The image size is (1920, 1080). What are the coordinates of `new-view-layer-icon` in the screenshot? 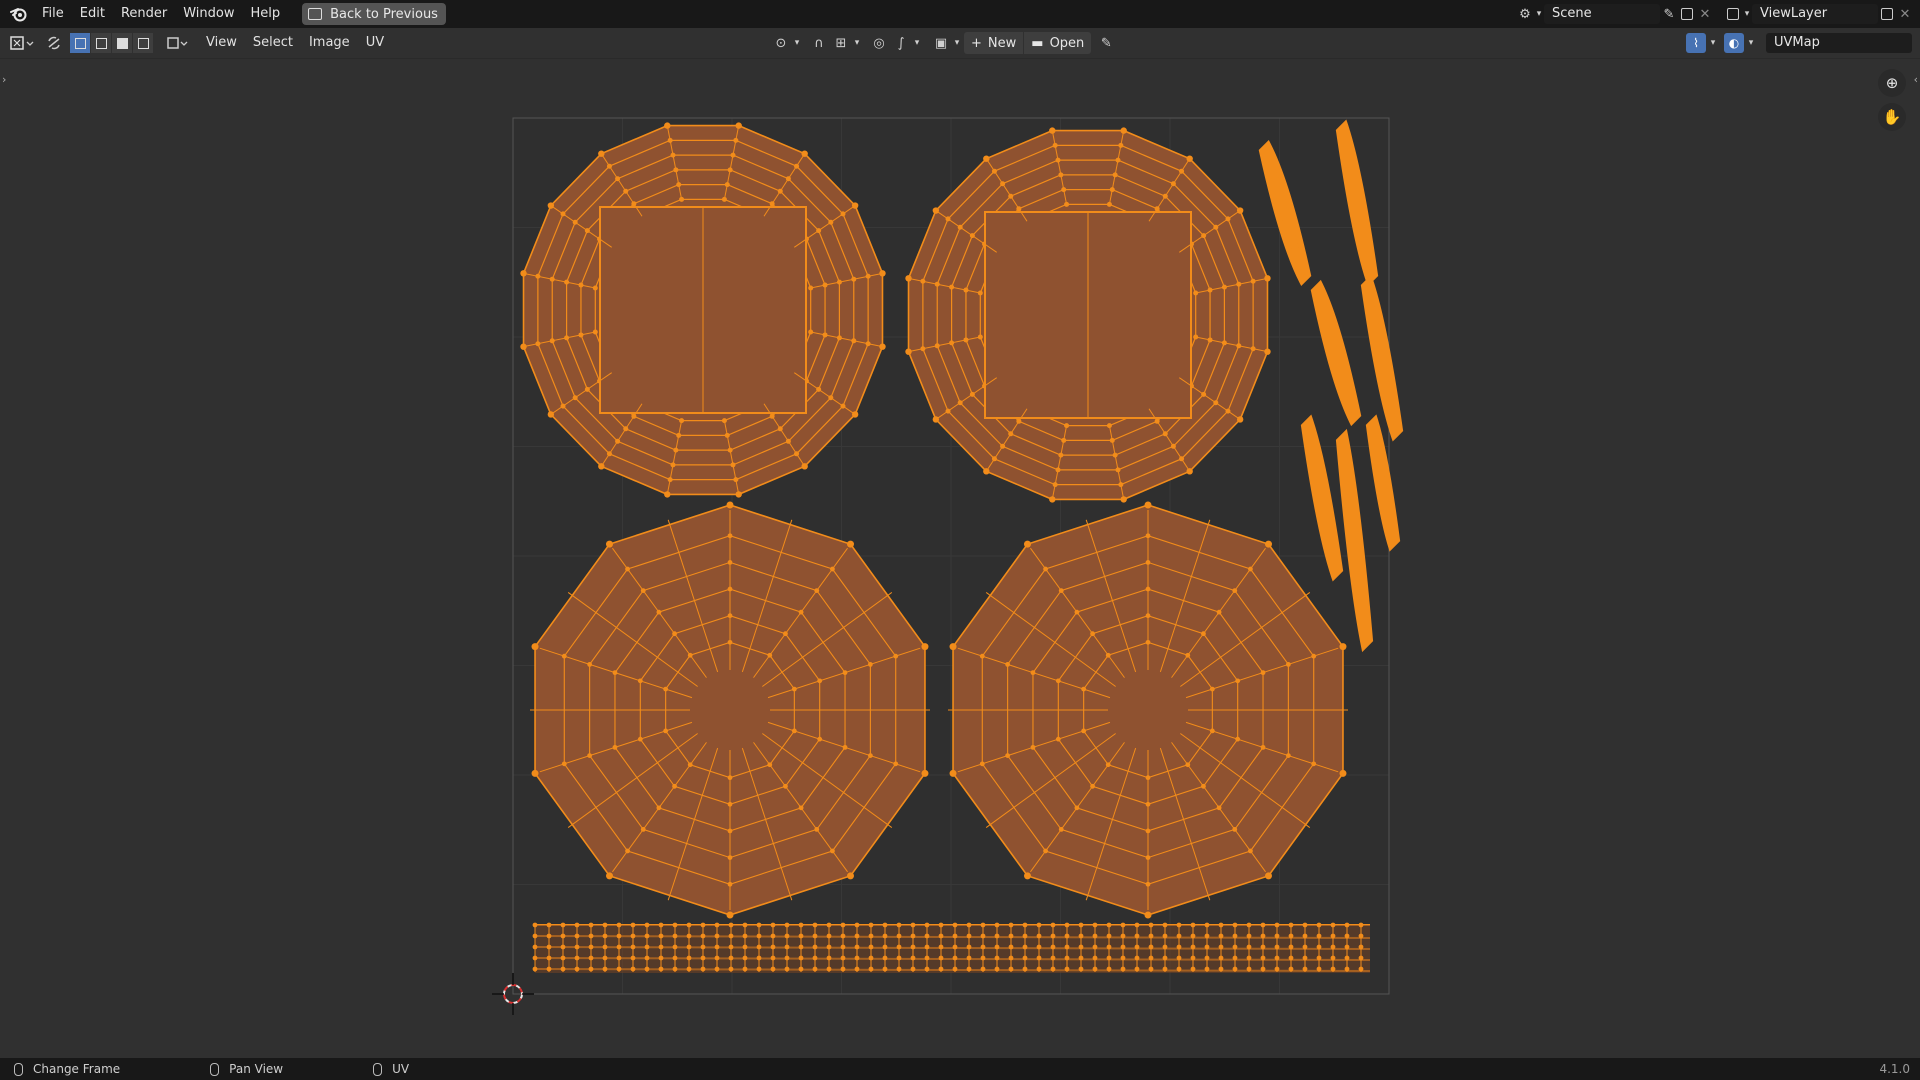 It's located at (1887, 14).